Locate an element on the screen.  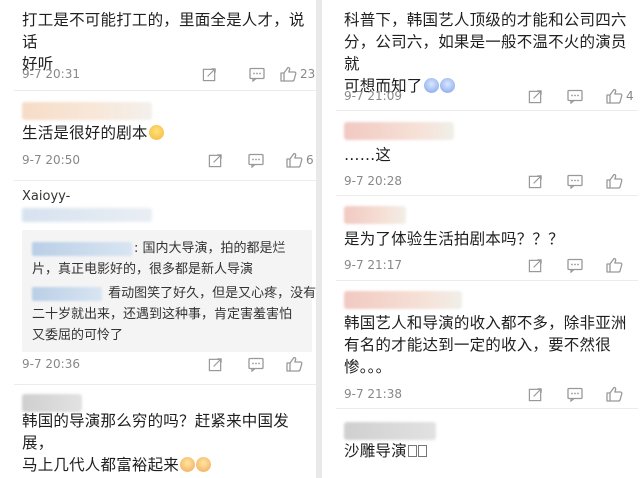
grin-emoji-icon is located at coordinates (156, 132).